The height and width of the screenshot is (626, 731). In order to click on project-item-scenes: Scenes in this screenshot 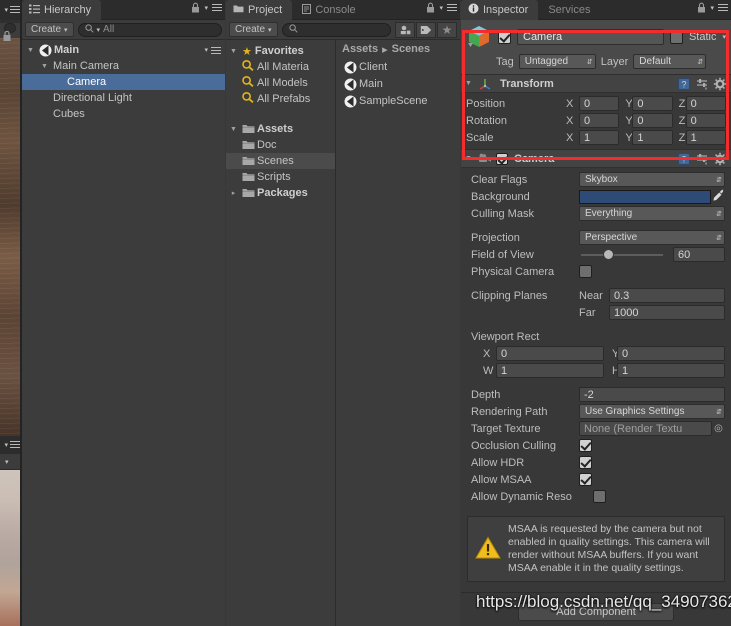, I will do `click(280, 161)`.